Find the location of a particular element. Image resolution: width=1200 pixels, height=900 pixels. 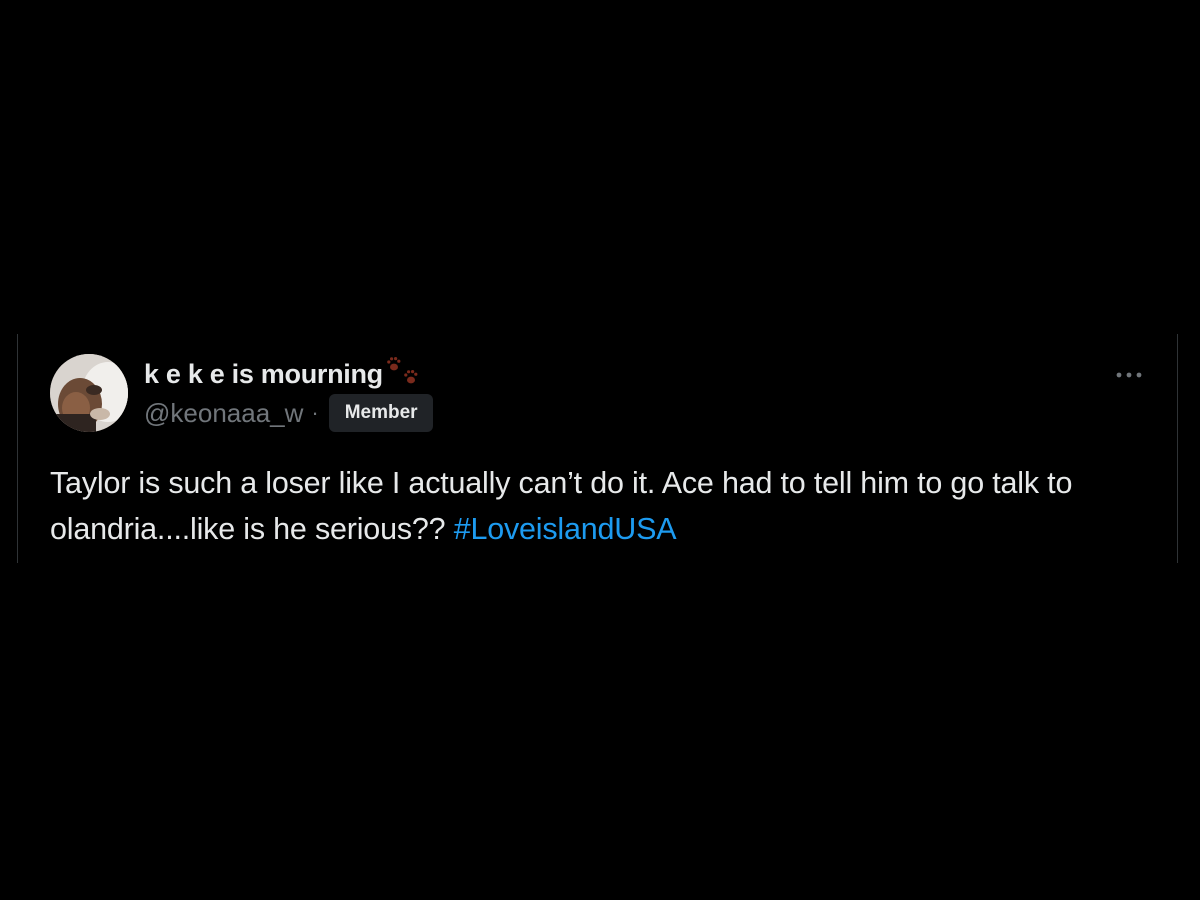

display-name: k e k e is mourning is located at coordinates (263, 374).